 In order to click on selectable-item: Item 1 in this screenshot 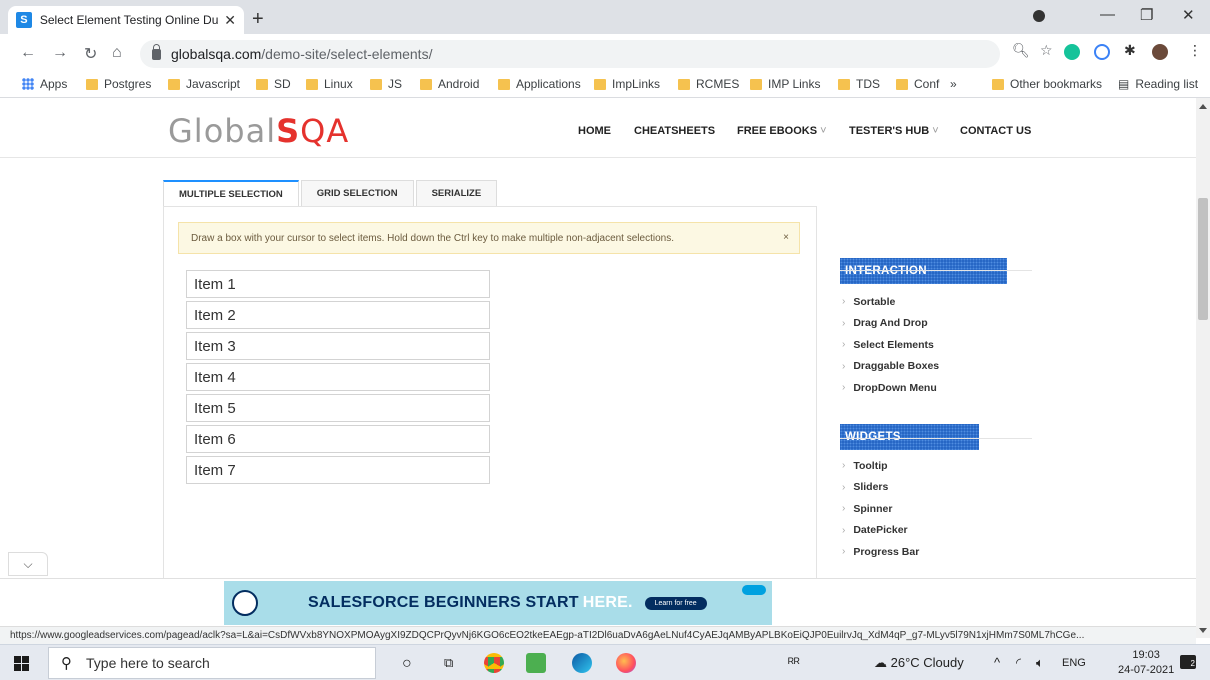, I will do `click(338, 284)`.